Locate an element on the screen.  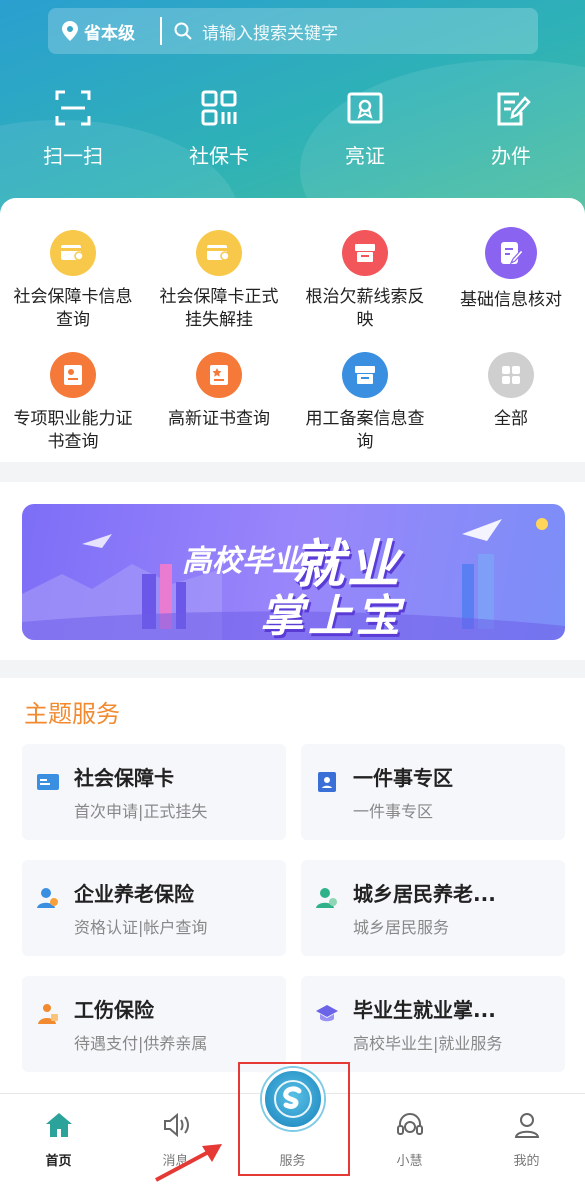
quick-action-label: 扫一扫 is located at coordinates (73, 156).